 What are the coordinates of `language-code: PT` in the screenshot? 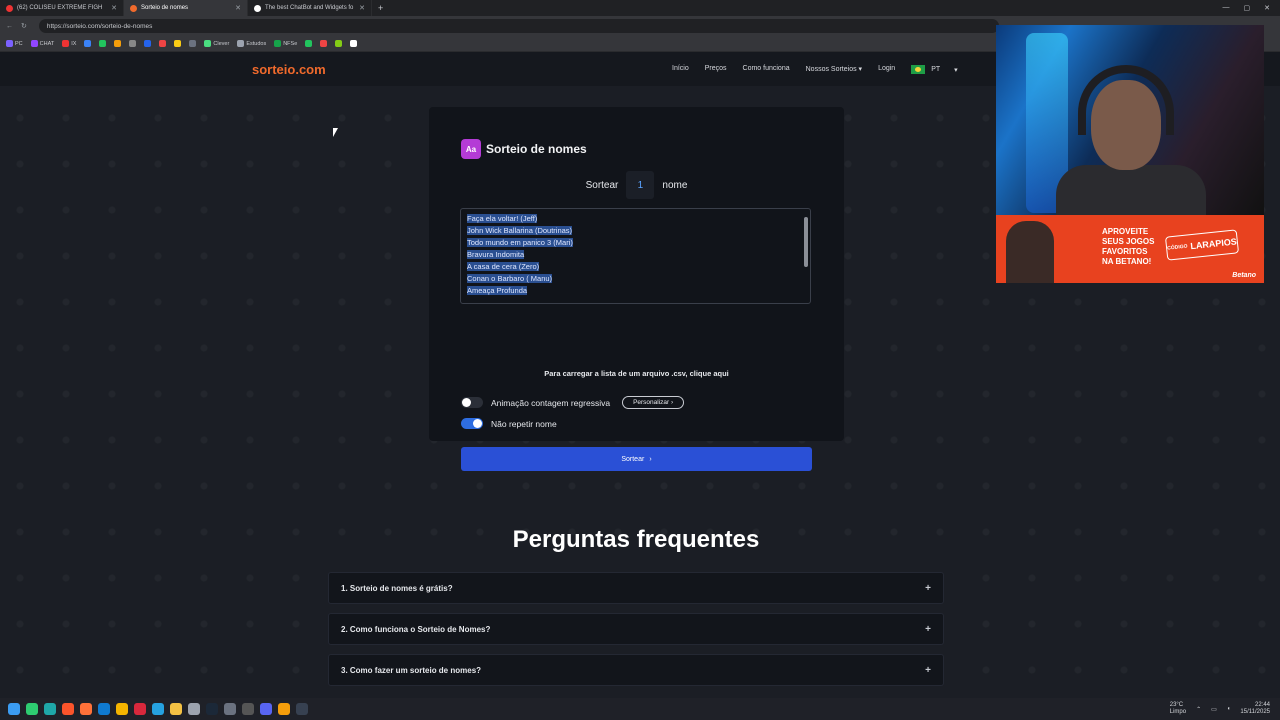 It's located at (936, 69).